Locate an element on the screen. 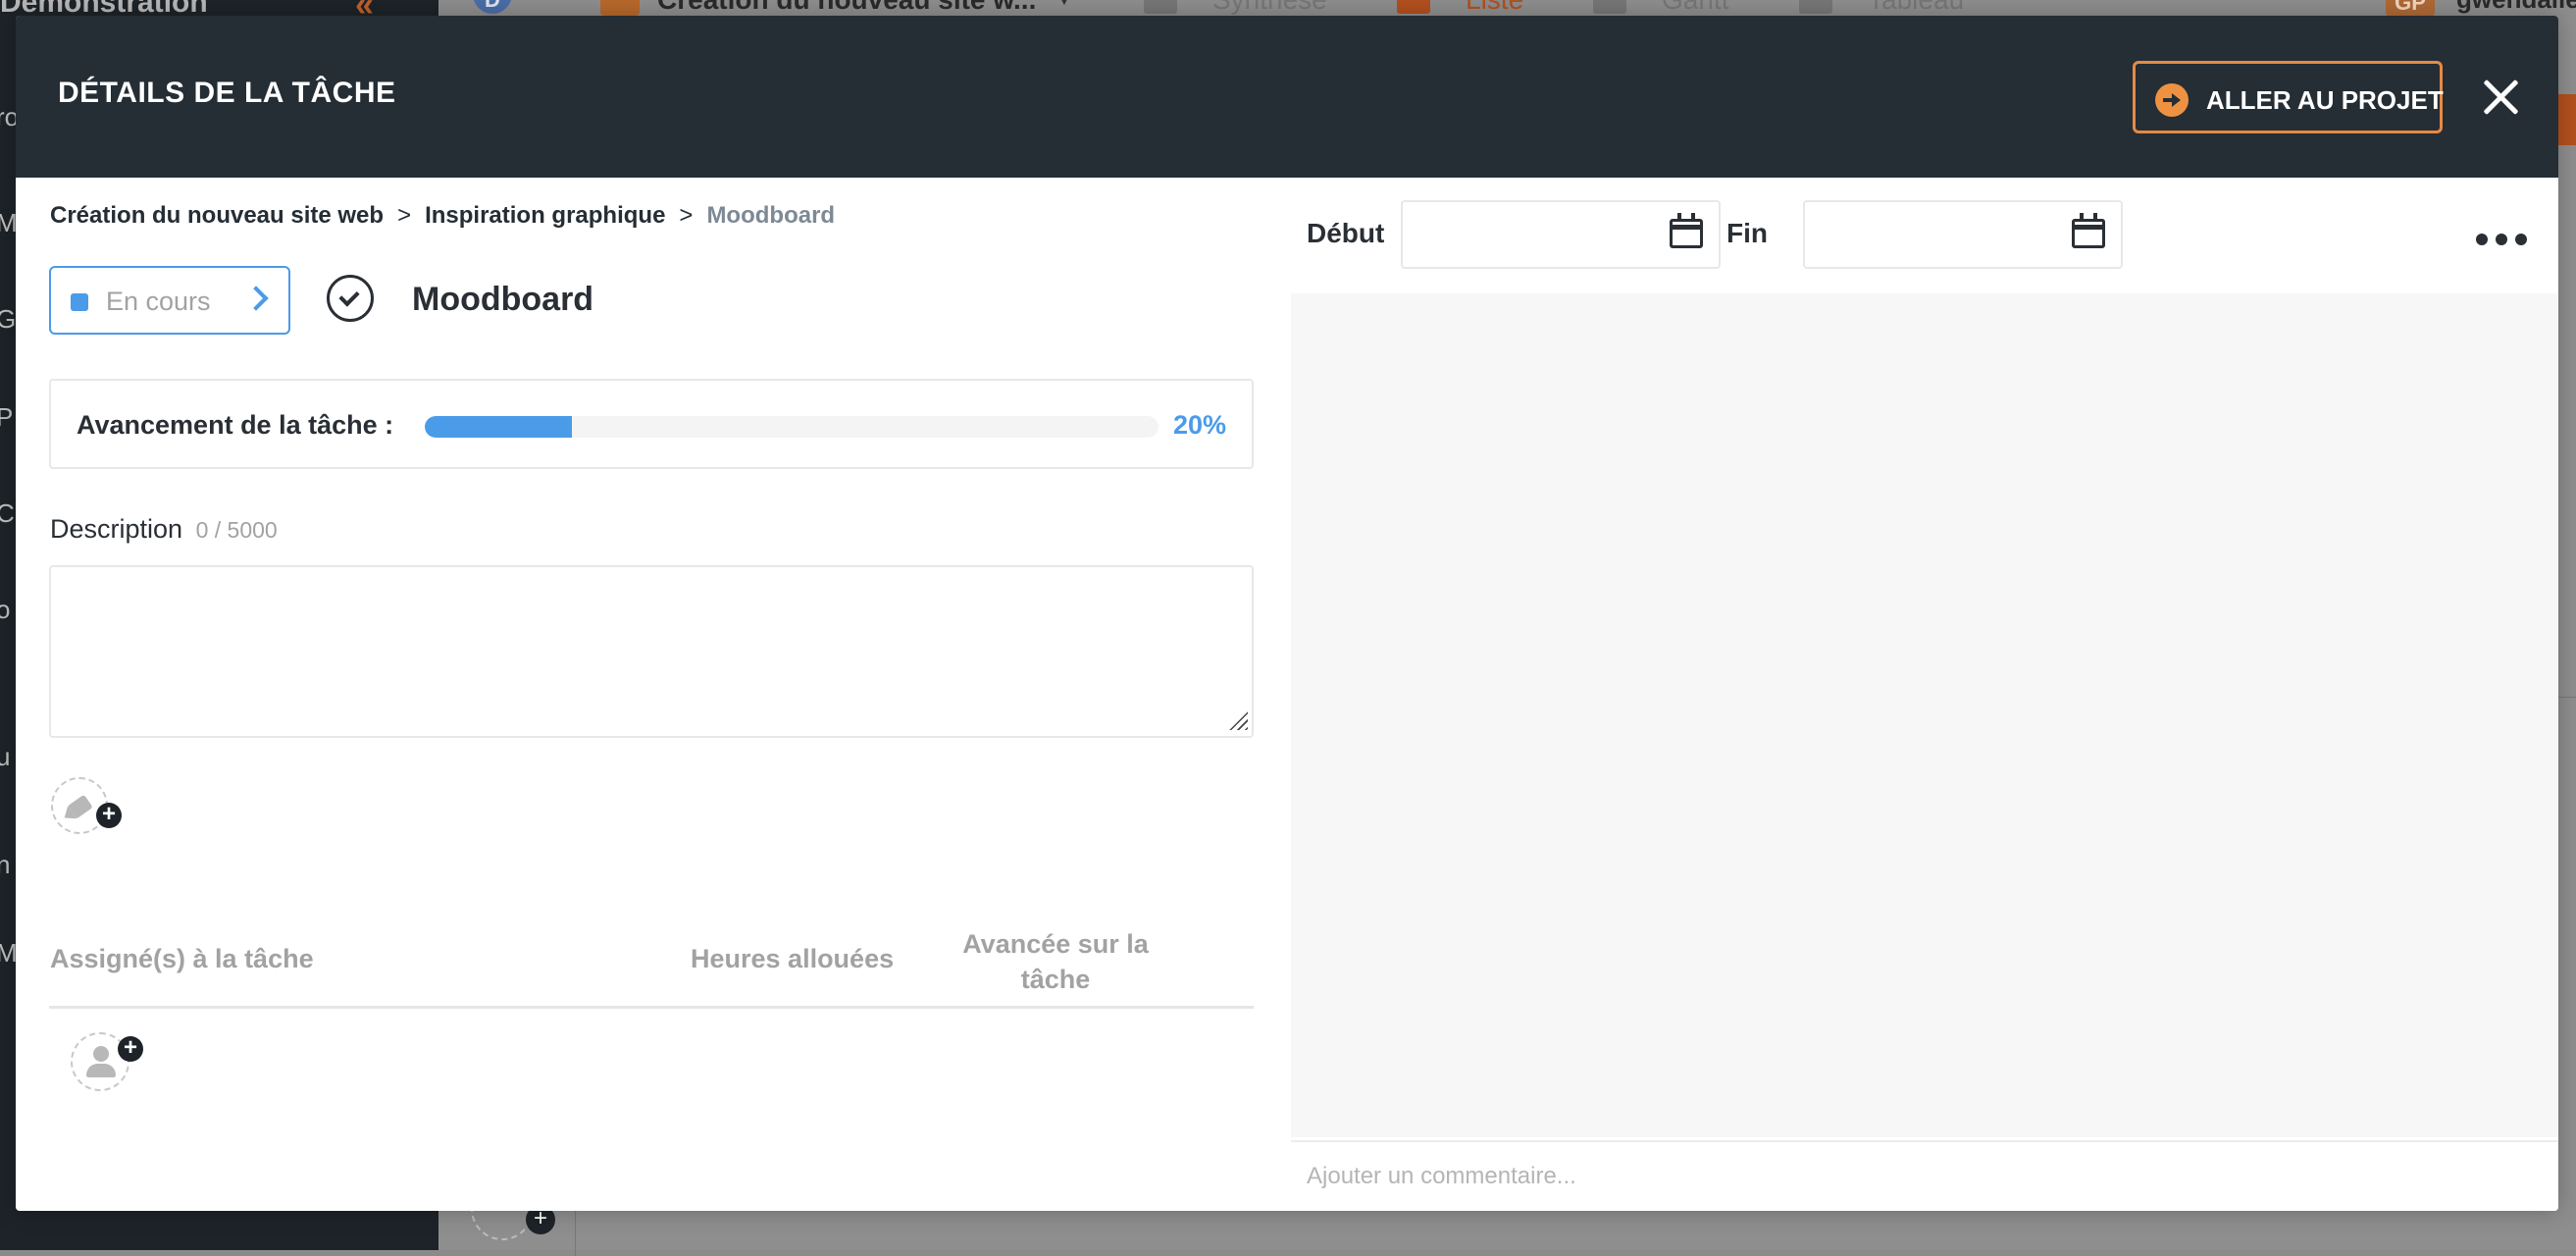 Image resolution: width=2576 pixels, height=1256 pixels. status-button: En cours is located at coordinates (169, 300).